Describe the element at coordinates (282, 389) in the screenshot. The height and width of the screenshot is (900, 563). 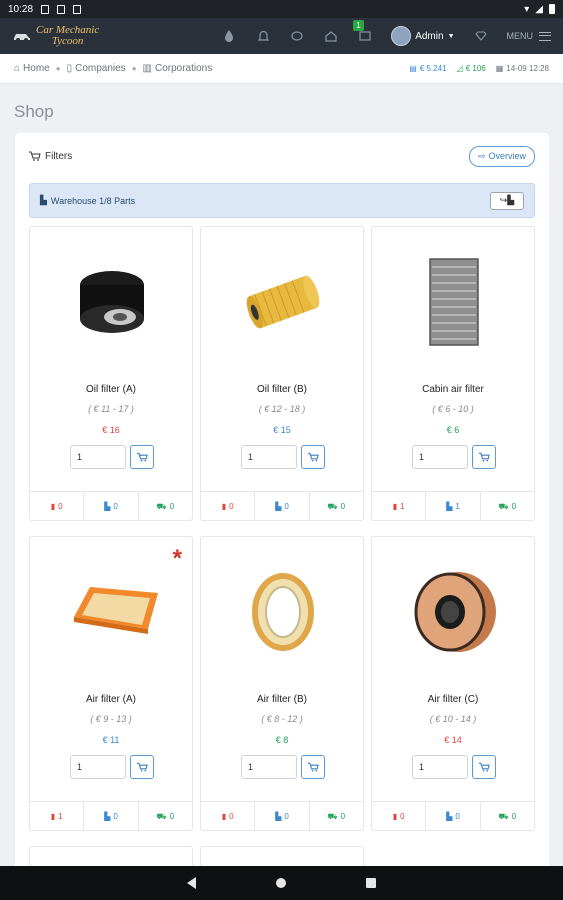
I see `product-name: Oil filter (B)` at that location.